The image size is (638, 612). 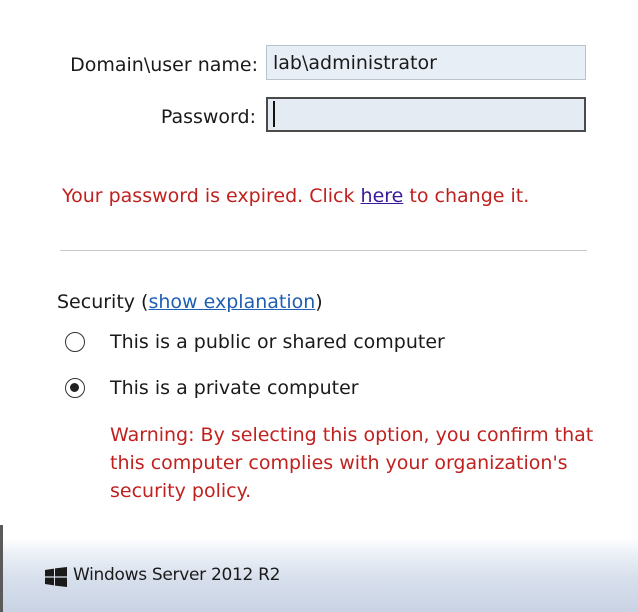 What do you see at coordinates (234, 388) in the screenshot?
I see `private-computer-label: This is a private computer` at bounding box center [234, 388].